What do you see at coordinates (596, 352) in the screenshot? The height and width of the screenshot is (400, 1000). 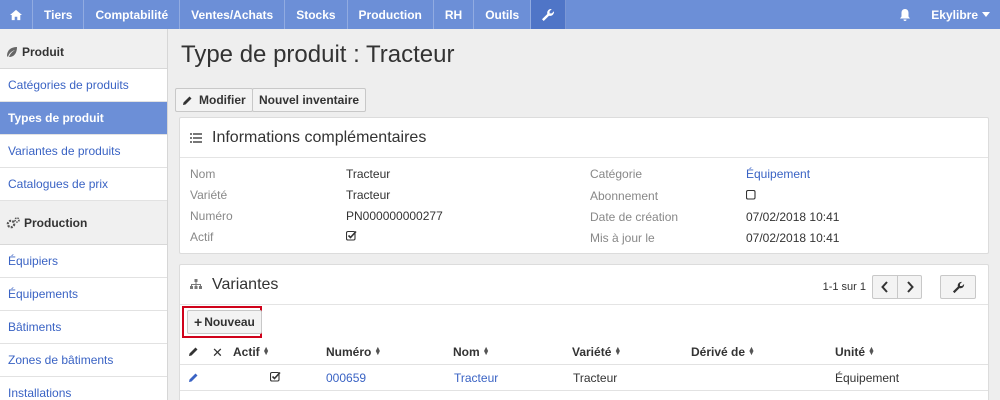 I see `column-header-variete: Variété ▲ ▼` at bounding box center [596, 352].